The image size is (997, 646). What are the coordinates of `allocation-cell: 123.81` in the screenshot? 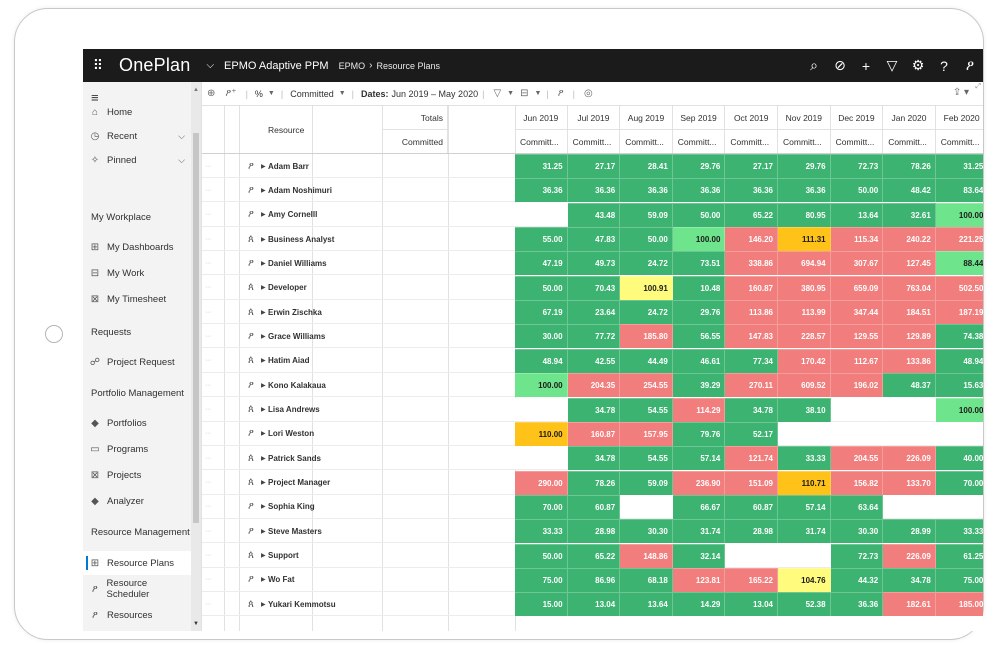 It's located at (699, 579).